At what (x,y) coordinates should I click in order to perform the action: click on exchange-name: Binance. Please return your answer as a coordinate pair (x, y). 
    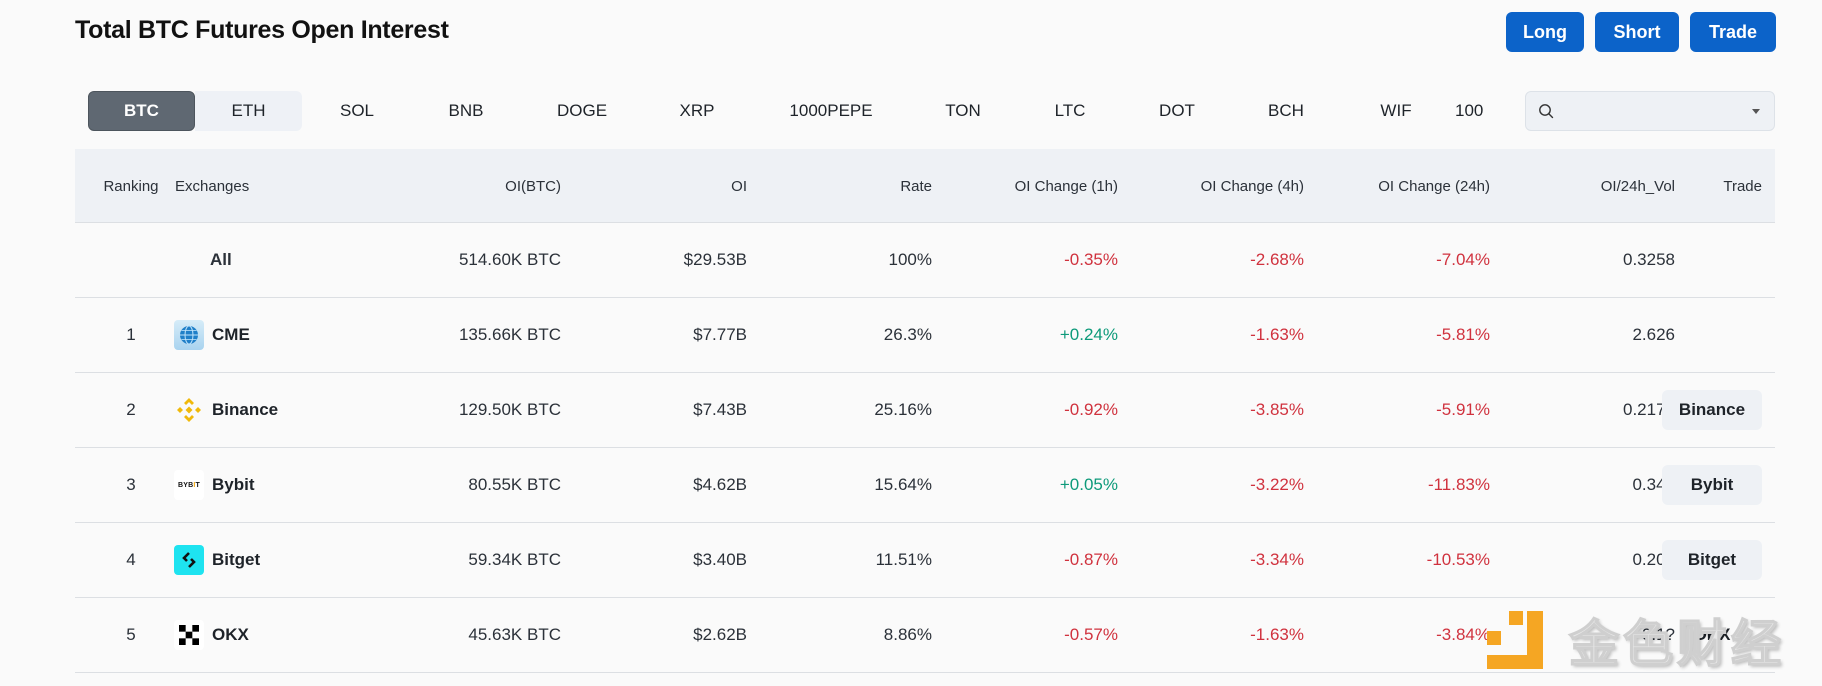
    Looking at the image, I should click on (245, 410).